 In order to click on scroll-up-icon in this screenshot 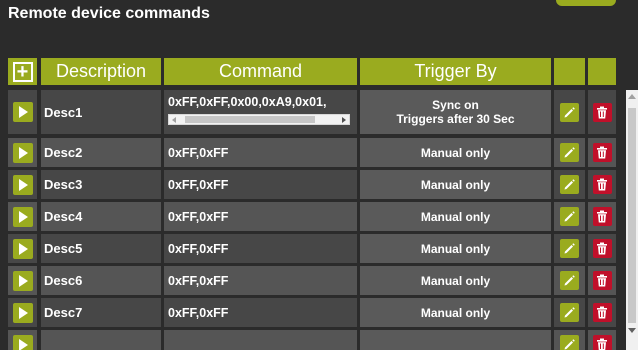, I will do `click(632, 96)`.